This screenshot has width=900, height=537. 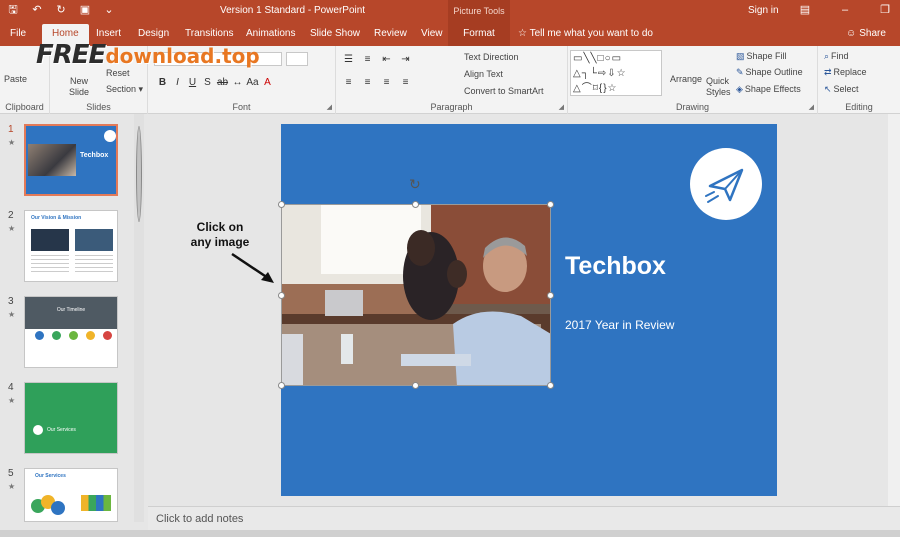 What do you see at coordinates (619, 325) in the screenshot?
I see `slide-subtitle: 2017 Year in Review` at bounding box center [619, 325].